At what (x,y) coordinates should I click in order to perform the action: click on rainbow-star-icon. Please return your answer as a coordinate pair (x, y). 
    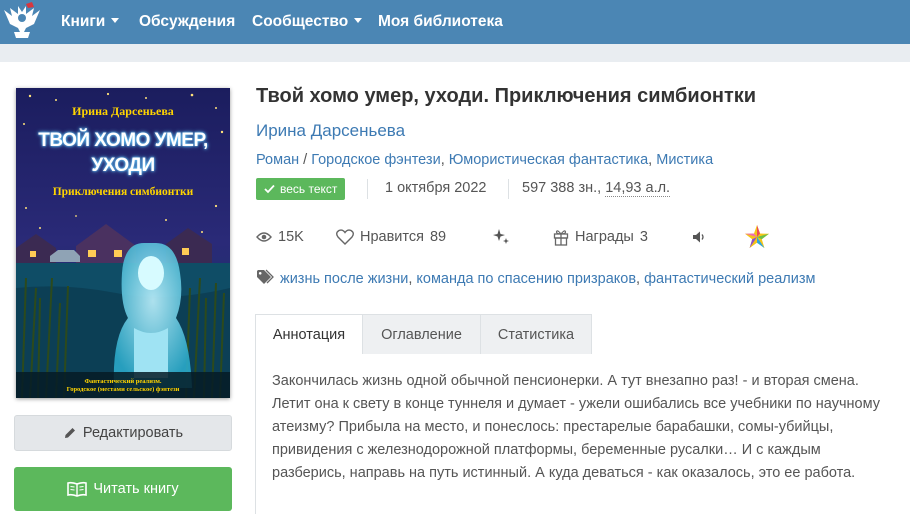
    Looking at the image, I should click on (757, 237).